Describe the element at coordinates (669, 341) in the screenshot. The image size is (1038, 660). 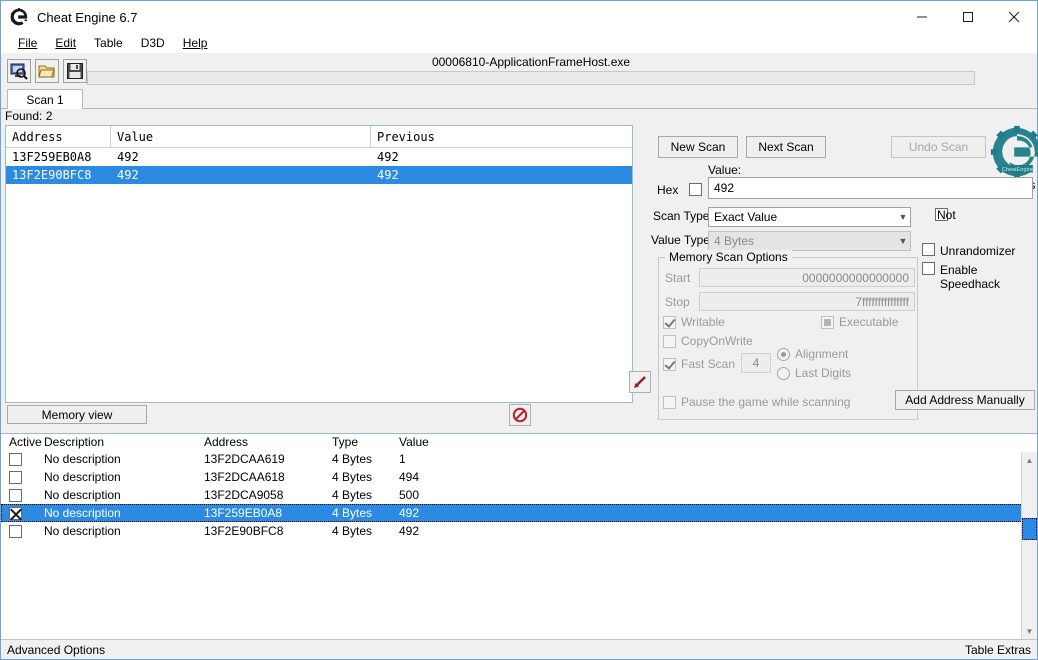
I see `copyonwrite-checkbox` at that location.